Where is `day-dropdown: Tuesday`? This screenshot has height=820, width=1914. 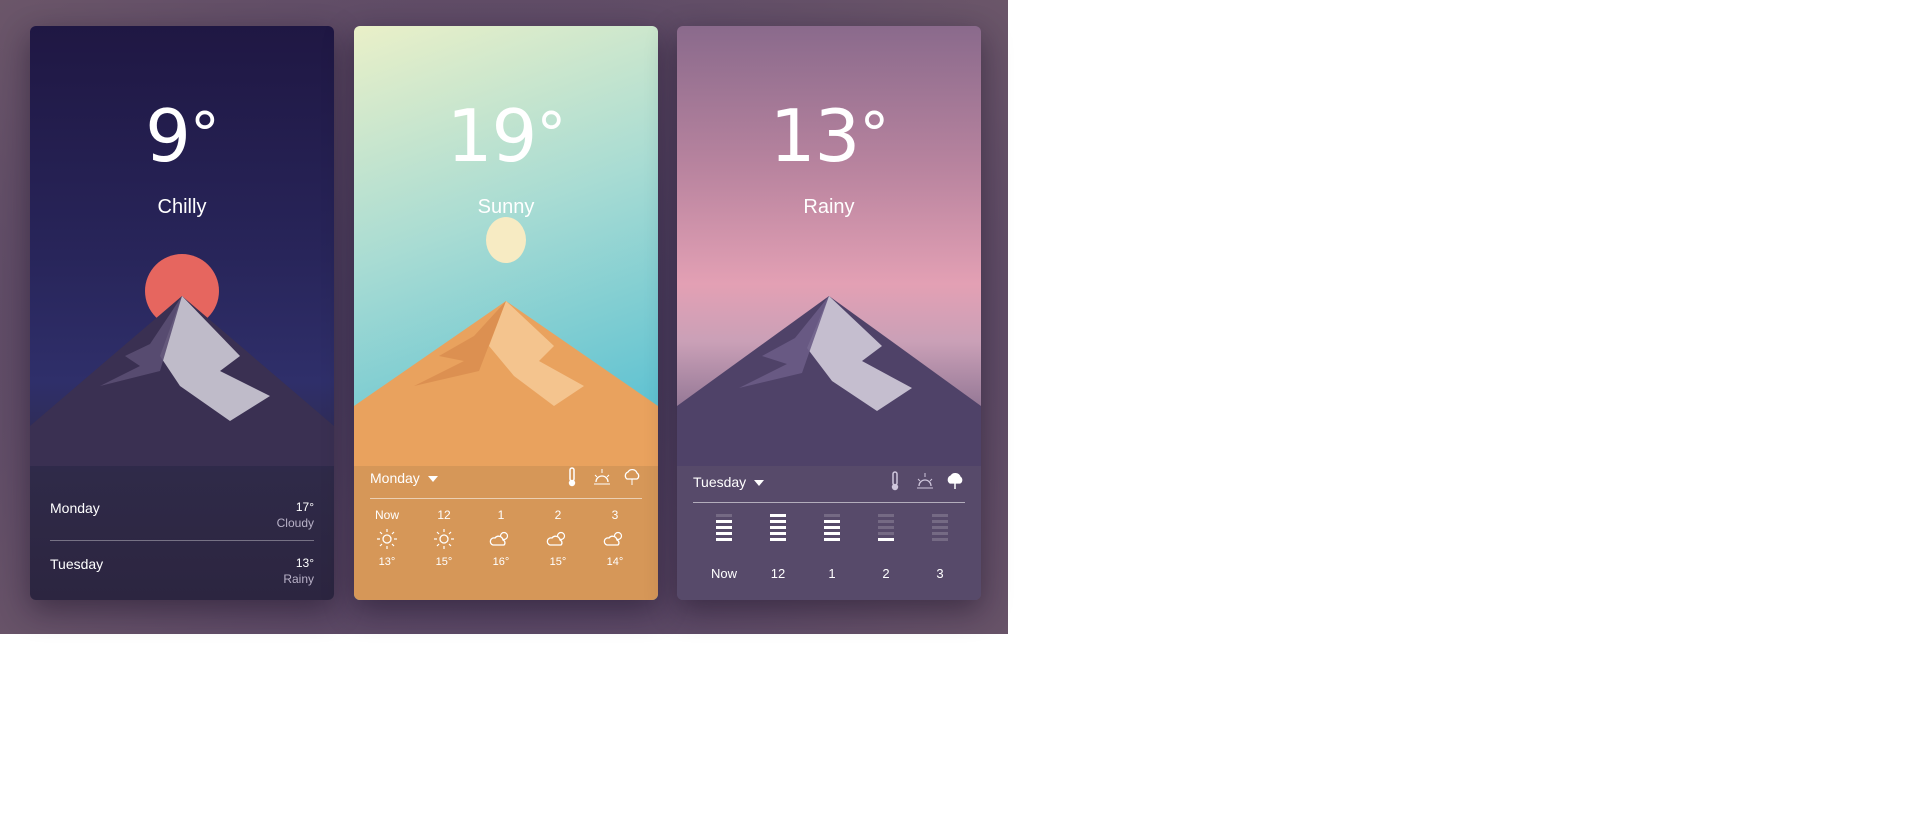
day-dropdown: Tuesday is located at coordinates (729, 482).